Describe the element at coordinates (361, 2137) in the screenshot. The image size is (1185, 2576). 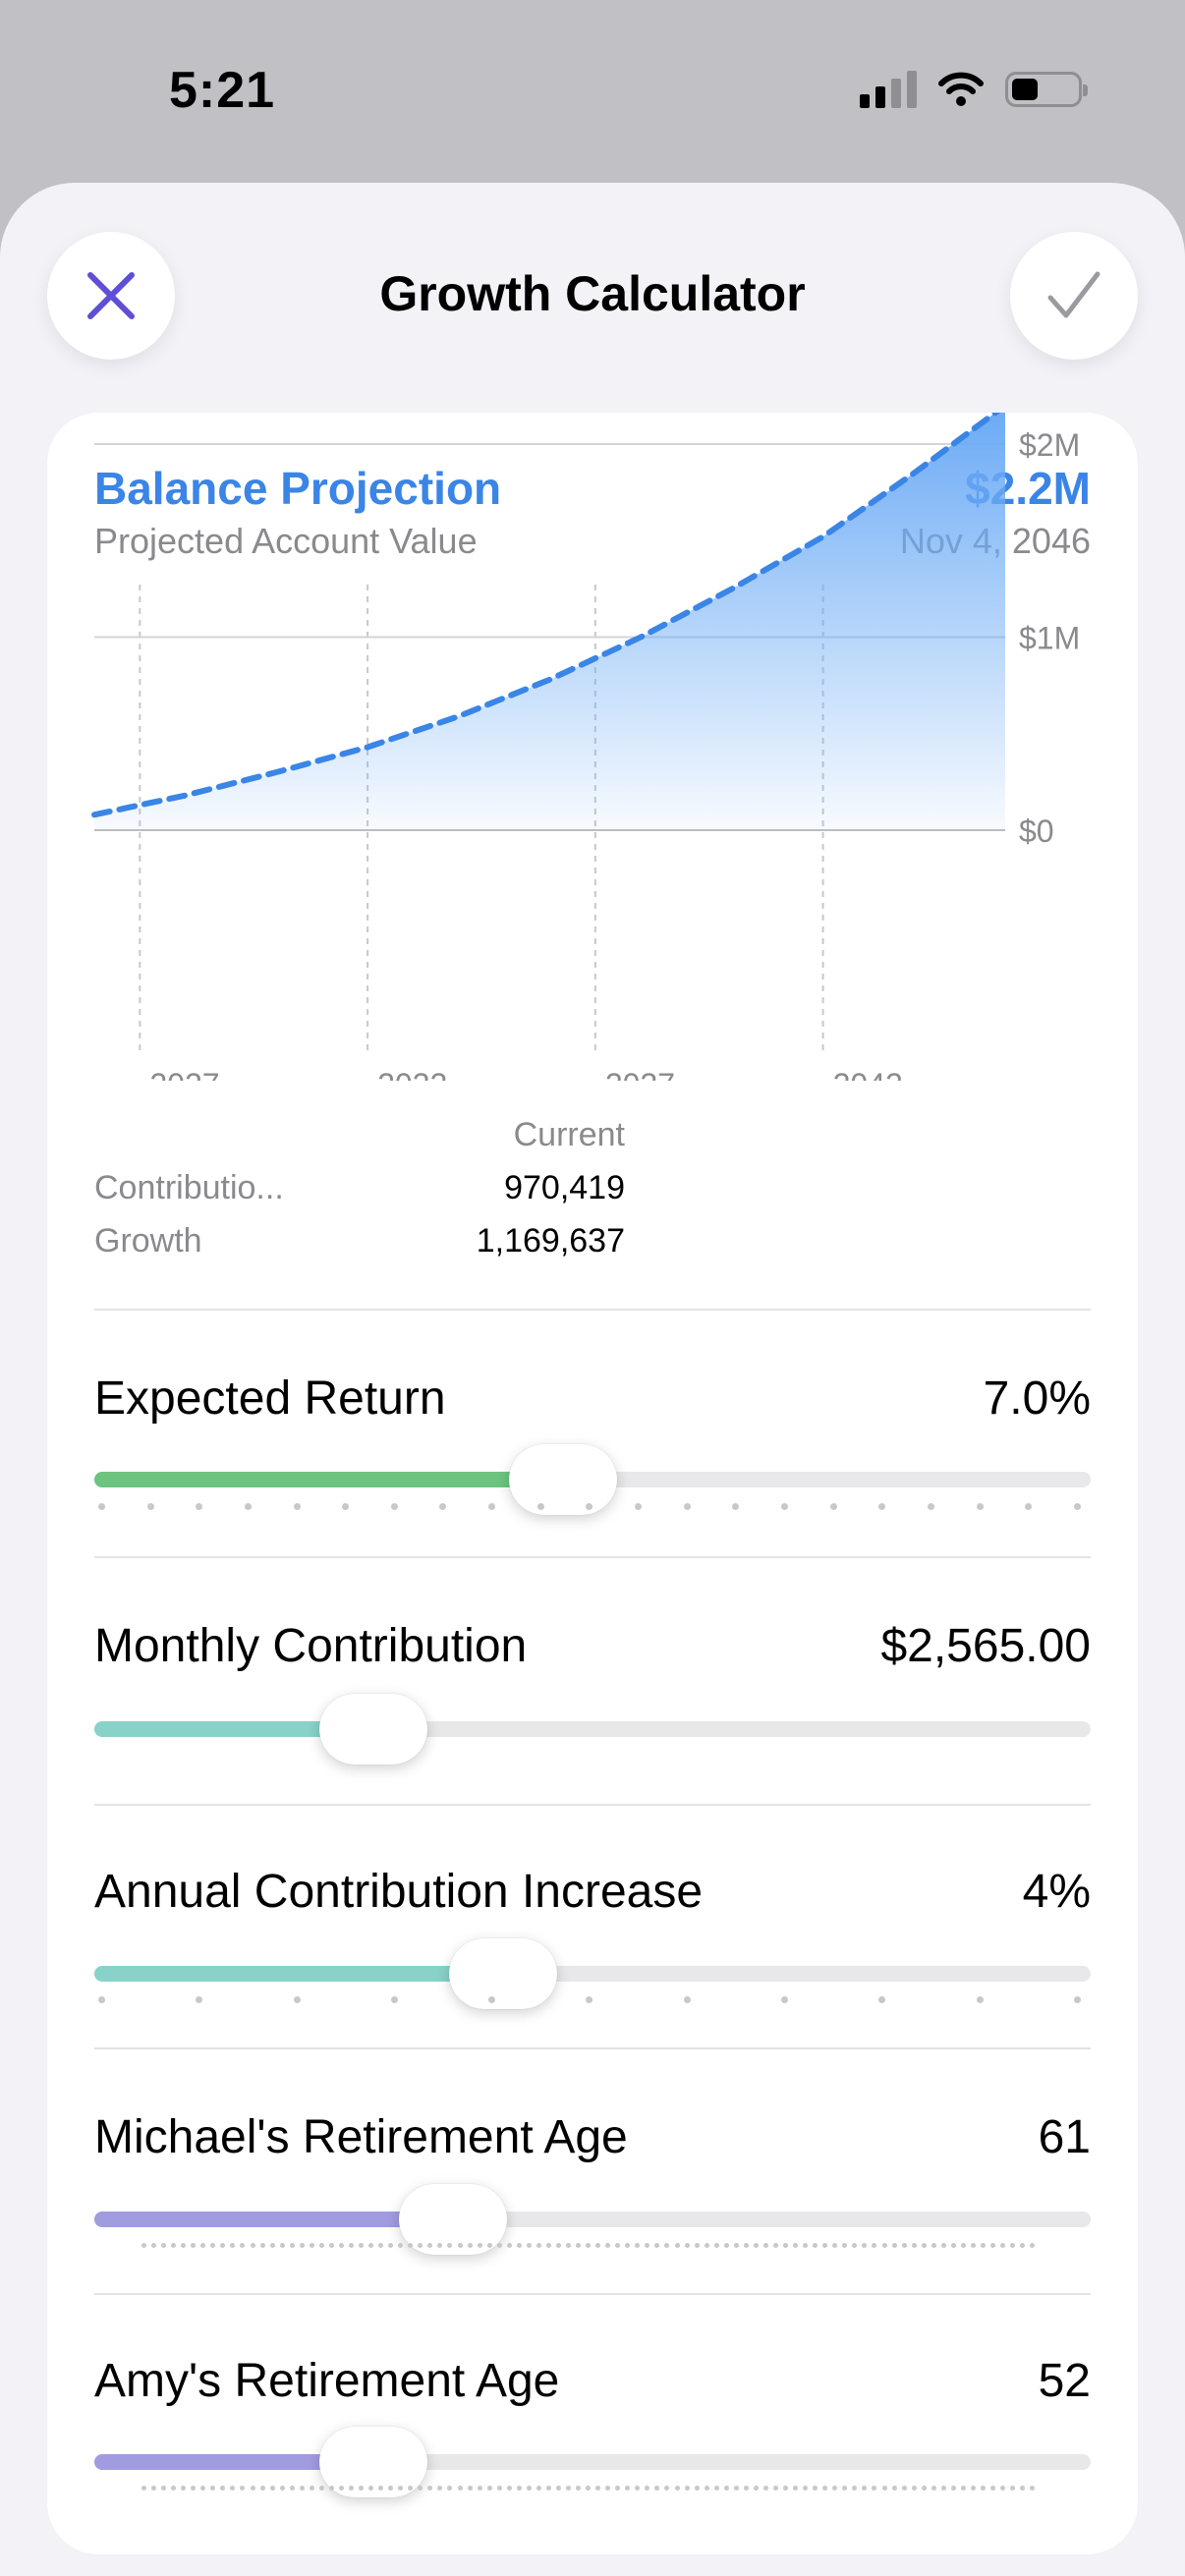
I see `slider-label-michael-retirement-age: Michael's Retirement Age` at that location.